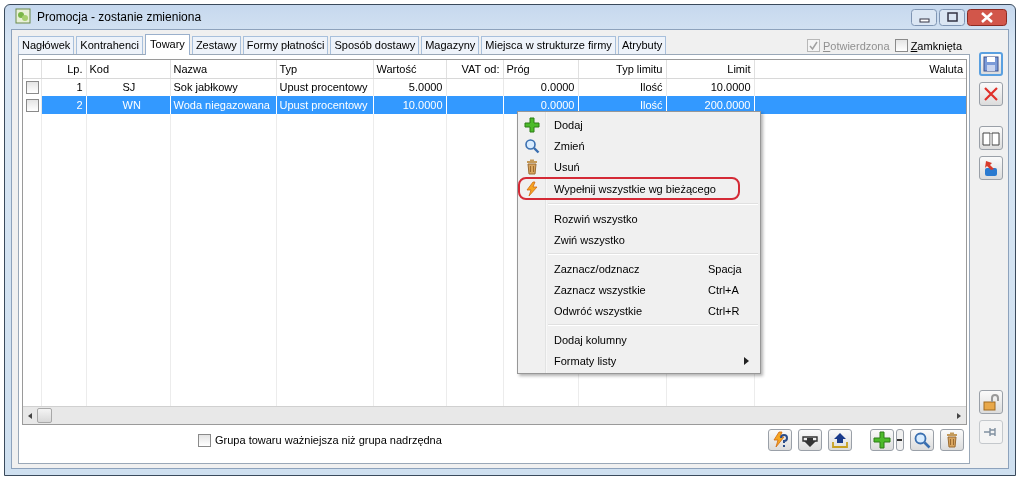 This screenshot has width=1023, height=481. Describe the element at coordinates (639, 268) in the screenshot. I see `menu-item: Zaznacz/odznacz Spacja` at that location.